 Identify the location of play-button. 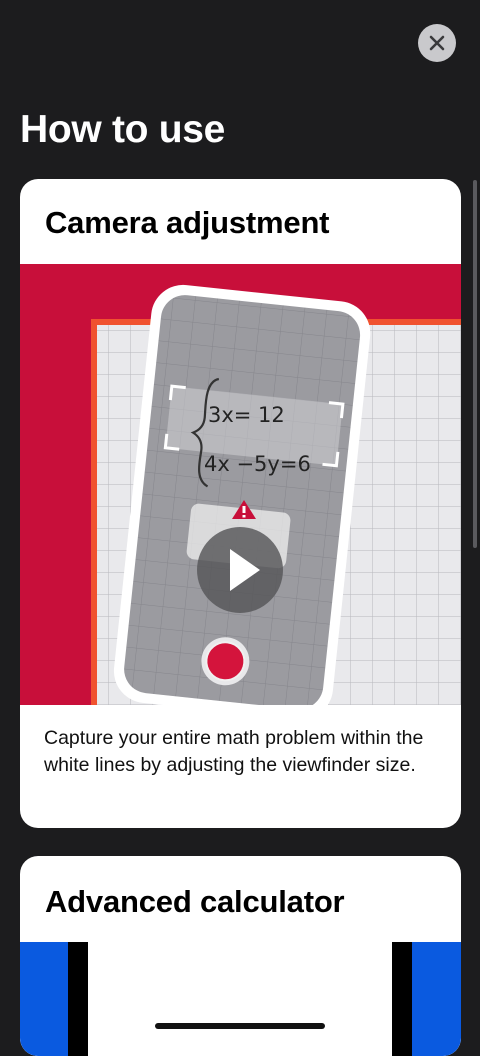
(240, 570).